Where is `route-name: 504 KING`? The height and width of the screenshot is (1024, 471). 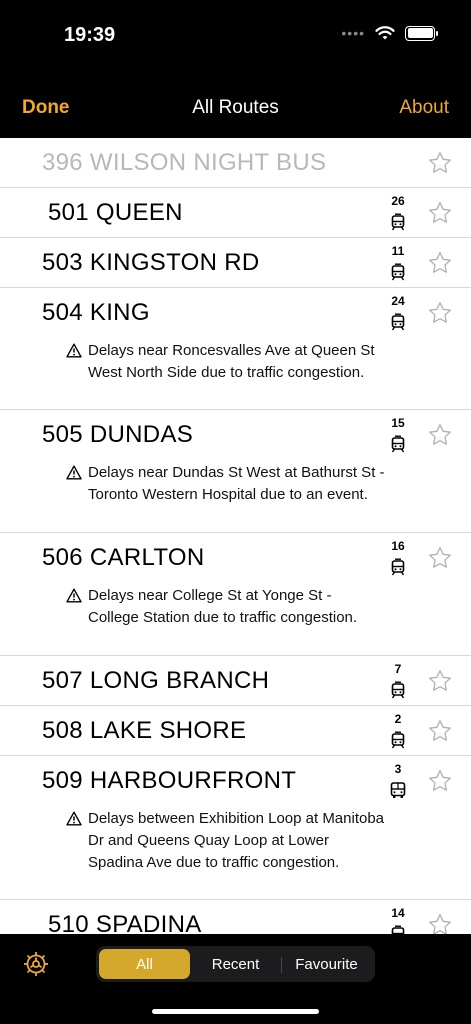
route-name: 504 KING is located at coordinates (96, 312).